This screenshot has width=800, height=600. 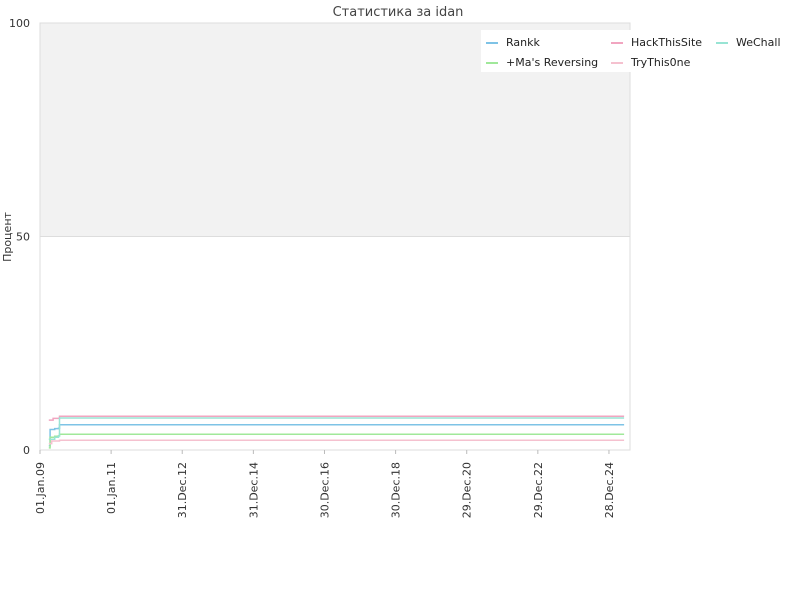 What do you see at coordinates (538, 490) in the screenshot?
I see `x-tick-label: 29.Dec.22` at bounding box center [538, 490].